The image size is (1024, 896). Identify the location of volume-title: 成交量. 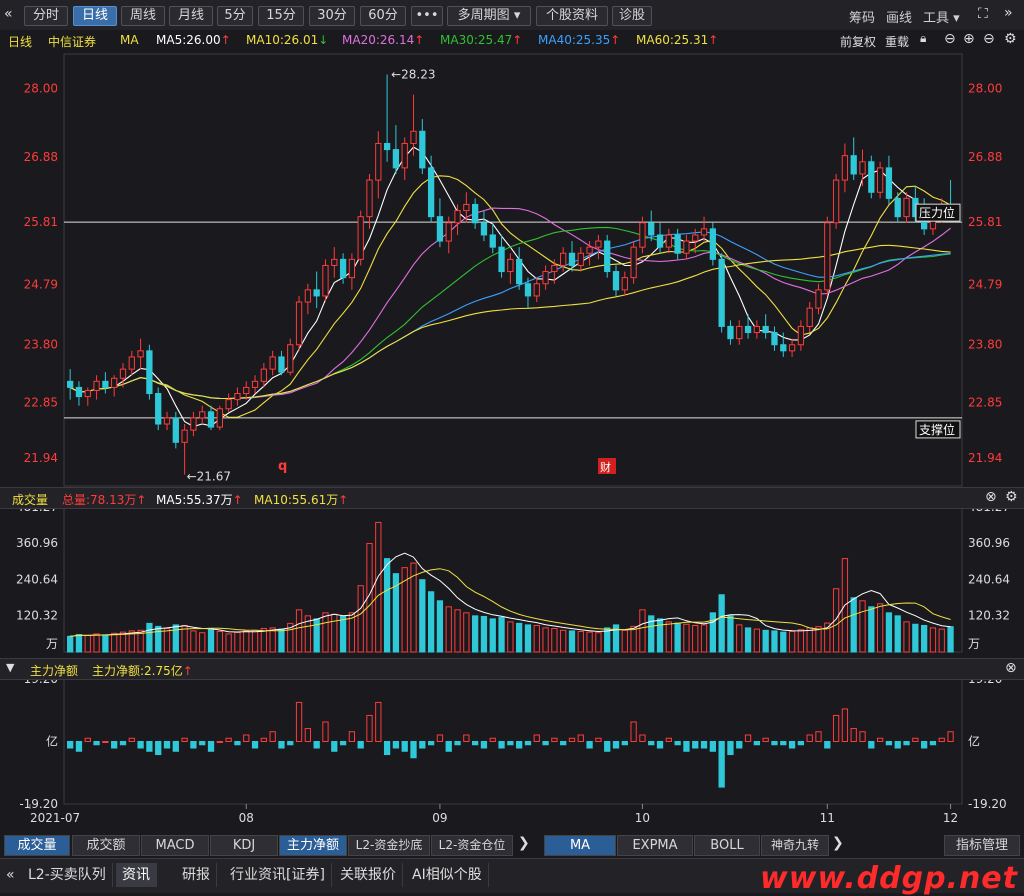
(30, 500).